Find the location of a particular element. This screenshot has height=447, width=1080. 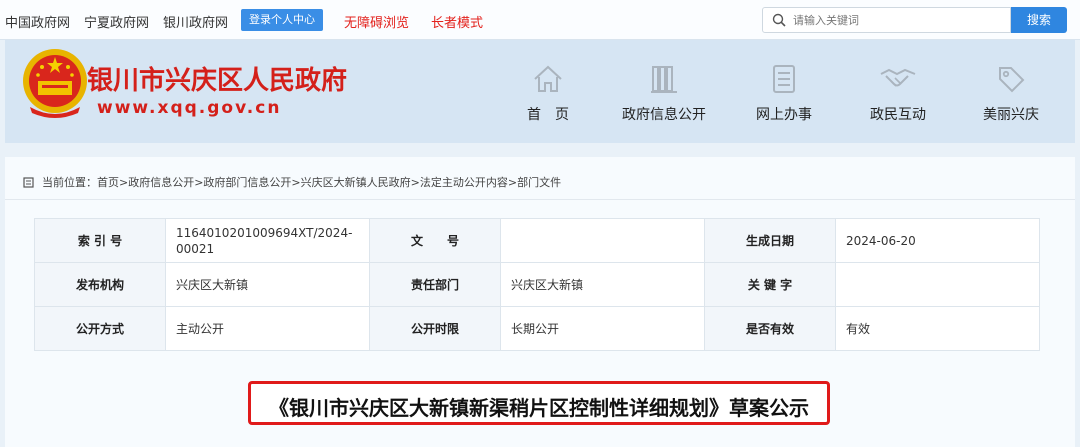

document-icon is located at coordinates (784, 79).